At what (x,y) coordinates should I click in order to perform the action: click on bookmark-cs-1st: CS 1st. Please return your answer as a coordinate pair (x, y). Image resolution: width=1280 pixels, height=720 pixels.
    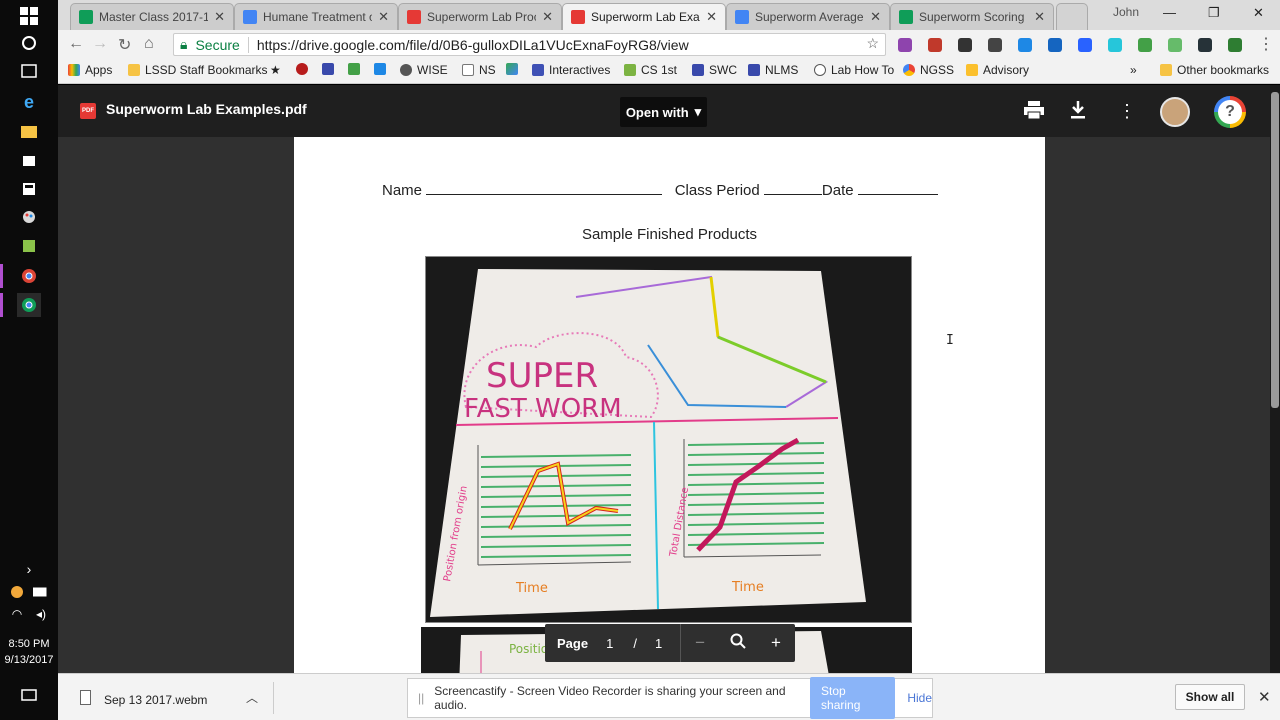
    Looking at the image, I should click on (650, 70).